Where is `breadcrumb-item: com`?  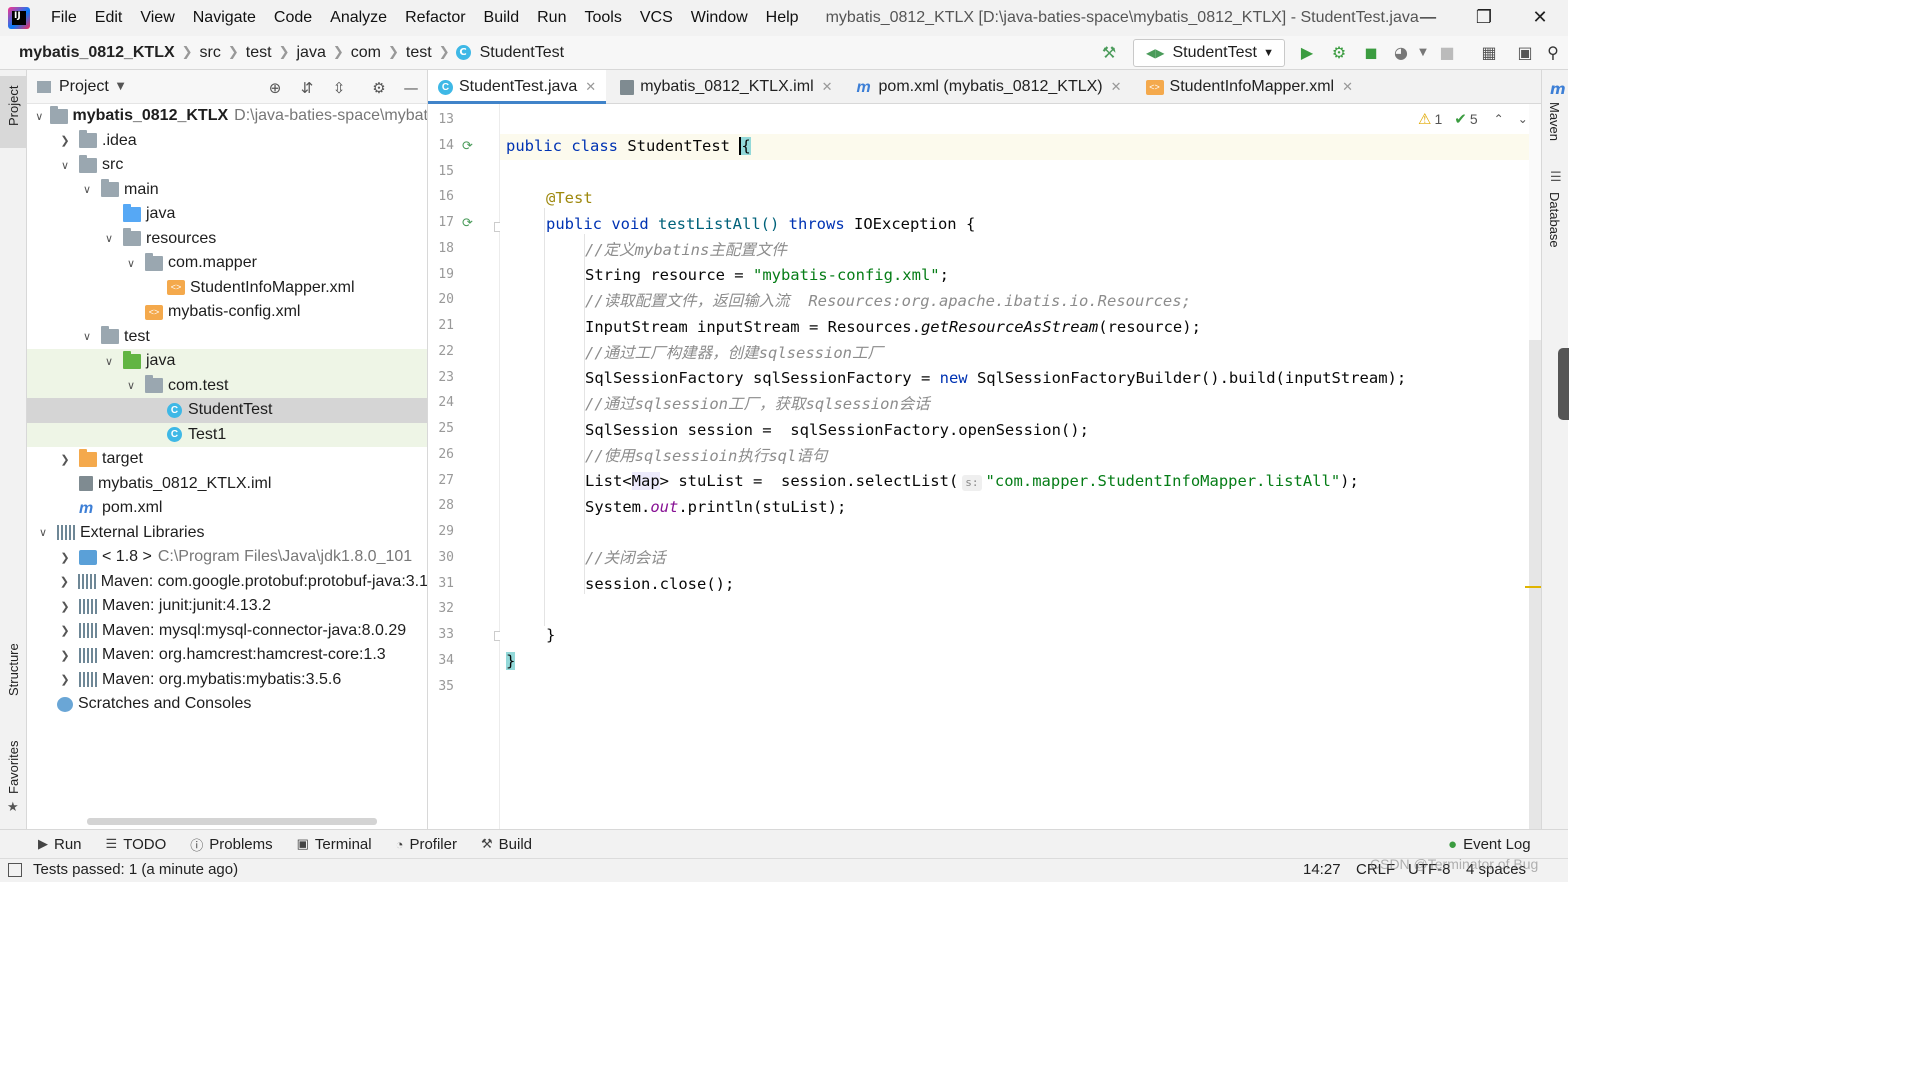
breadcrumb-item: com is located at coordinates (366, 53).